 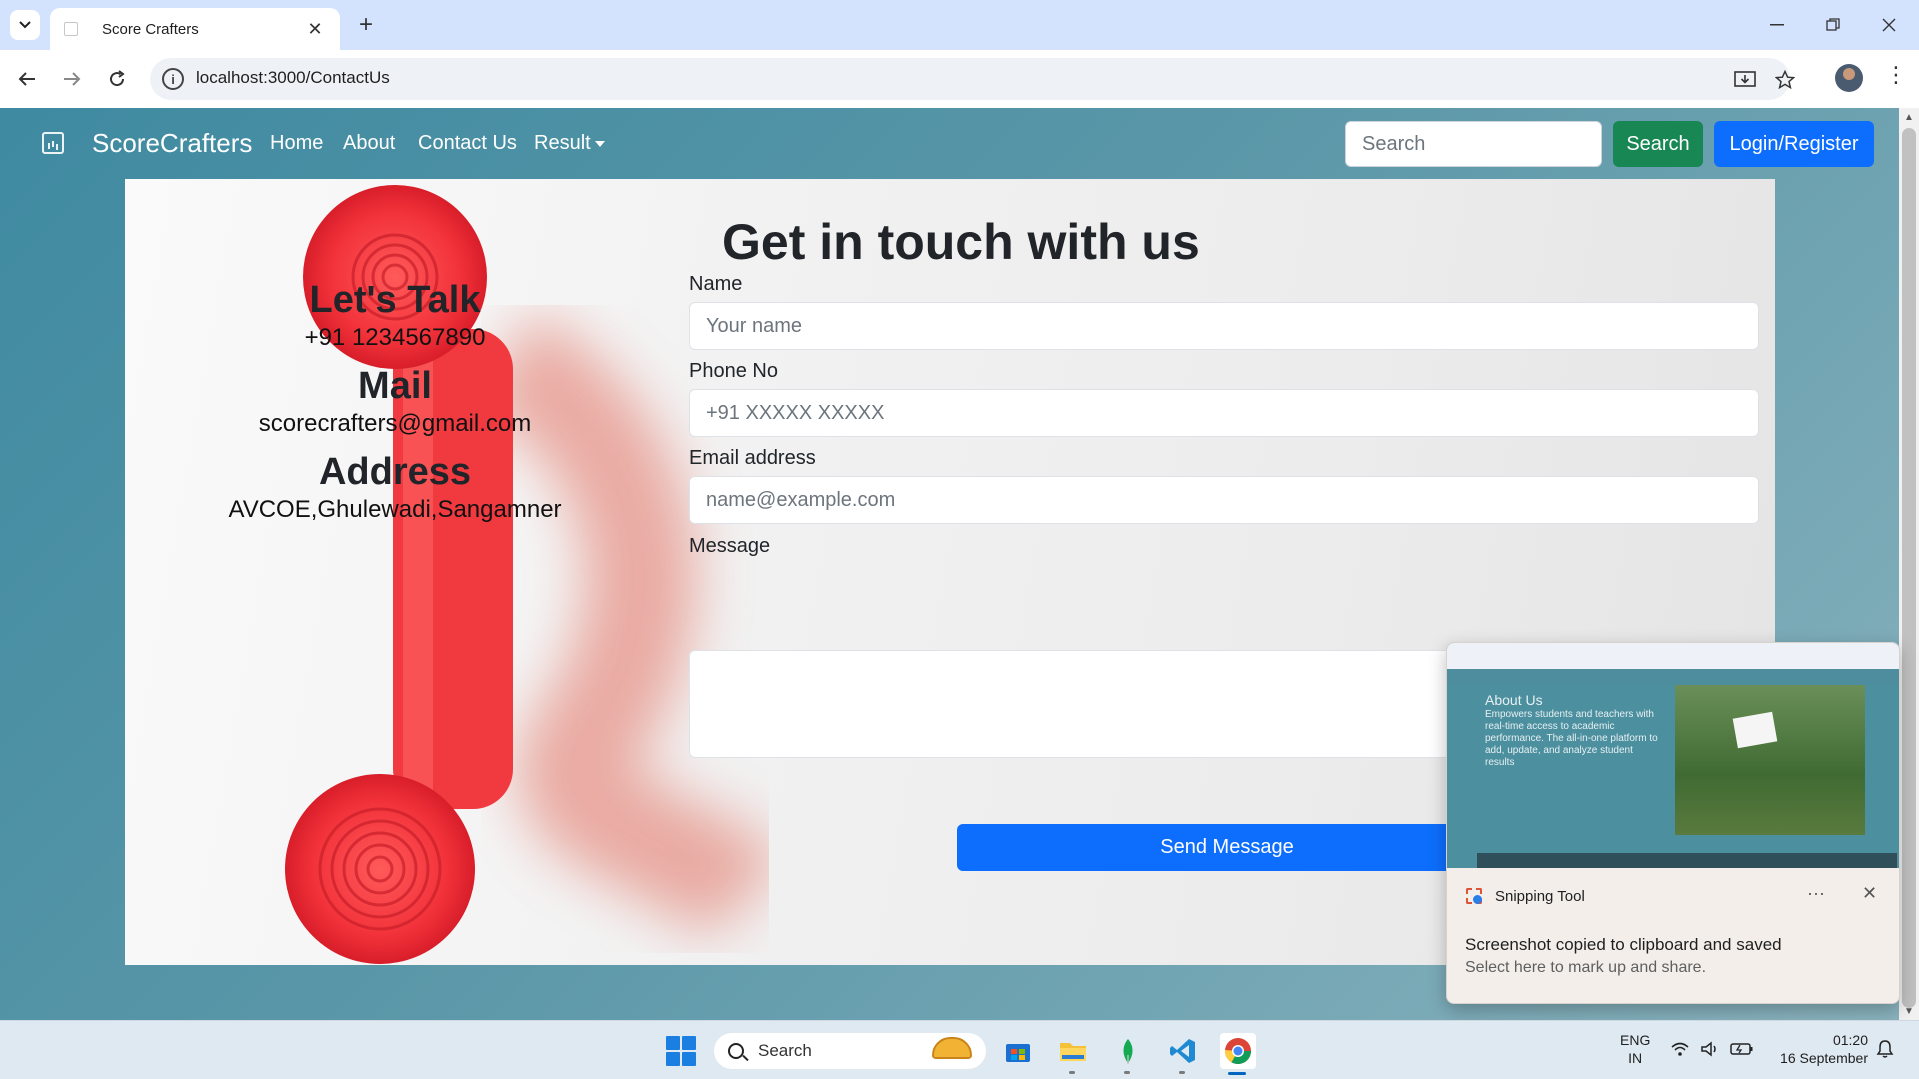 I want to click on region-code: IN, so click(x=1635, y=1058).